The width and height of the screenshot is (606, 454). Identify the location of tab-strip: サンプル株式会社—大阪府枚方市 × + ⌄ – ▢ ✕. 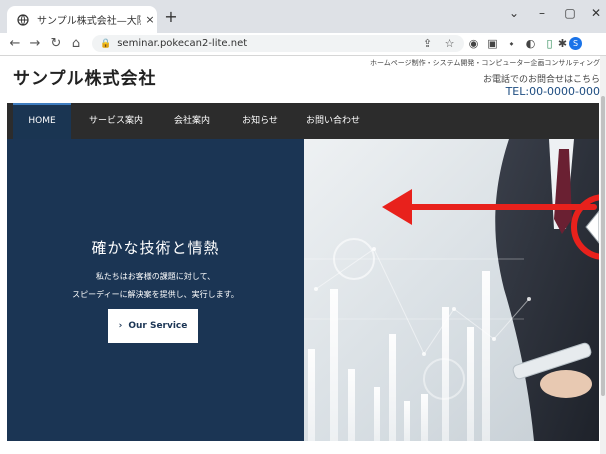
(303, 16).